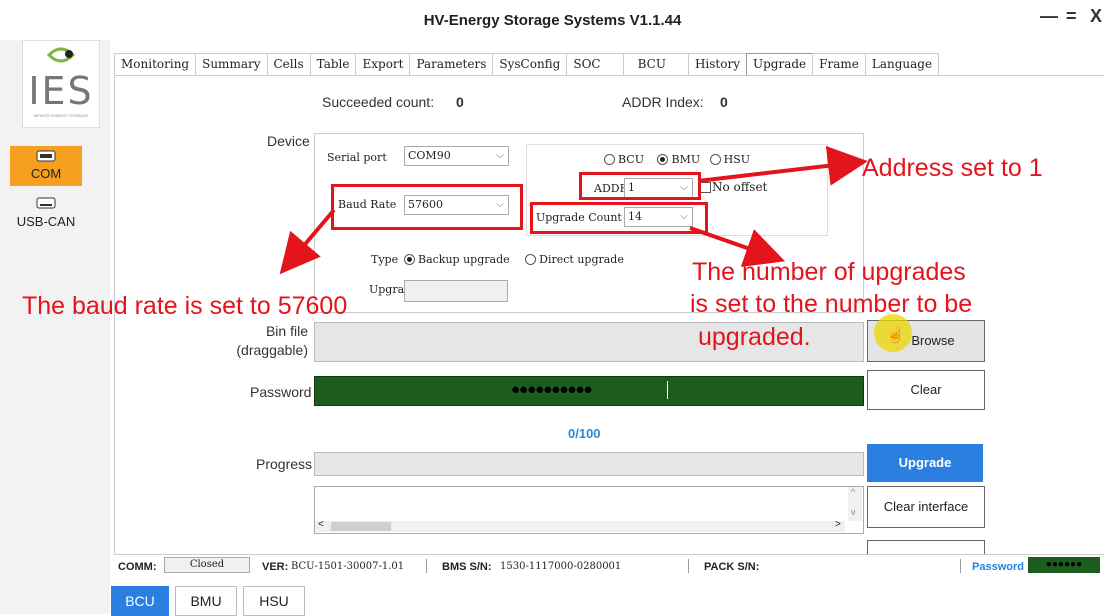 This screenshot has height=616, width=1105. I want to click on bottom-tab-bmu: BMU, so click(206, 601).